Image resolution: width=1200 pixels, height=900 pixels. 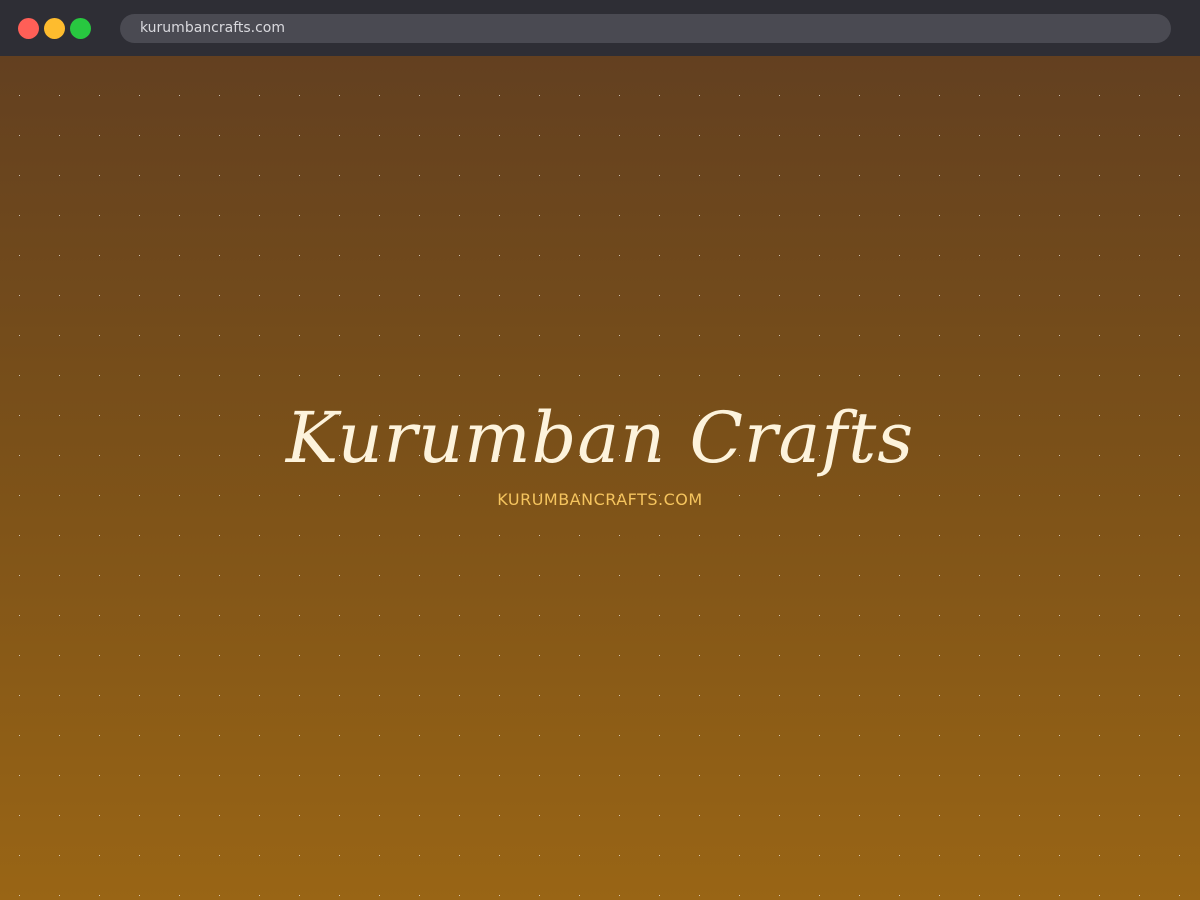 I want to click on minimize-window-button, so click(x=54, y=28).